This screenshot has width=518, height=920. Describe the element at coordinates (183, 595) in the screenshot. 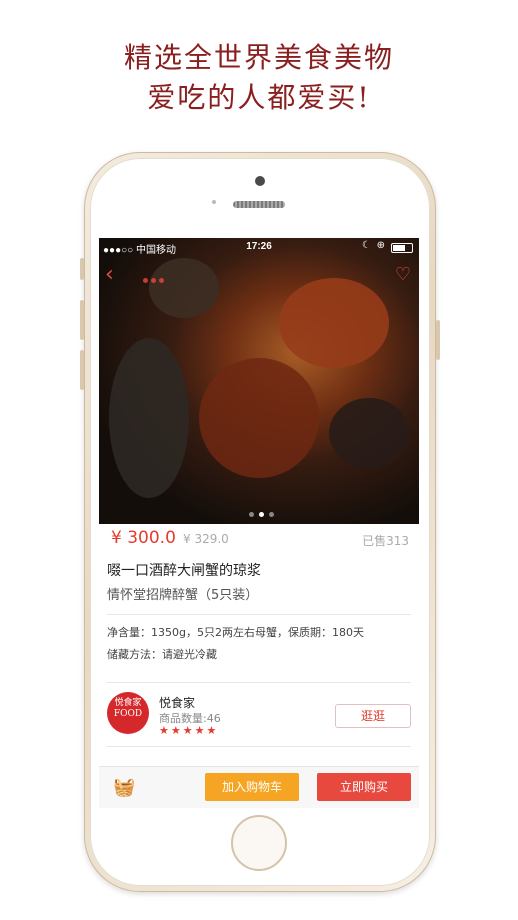

I see `product-subtitle: 情怀堂招牌醉蟹（5只装）` at that location.